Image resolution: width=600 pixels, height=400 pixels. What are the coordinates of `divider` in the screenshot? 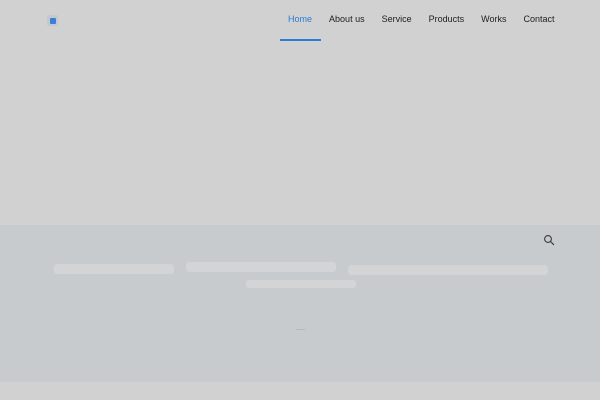 It's located at (300, 329).